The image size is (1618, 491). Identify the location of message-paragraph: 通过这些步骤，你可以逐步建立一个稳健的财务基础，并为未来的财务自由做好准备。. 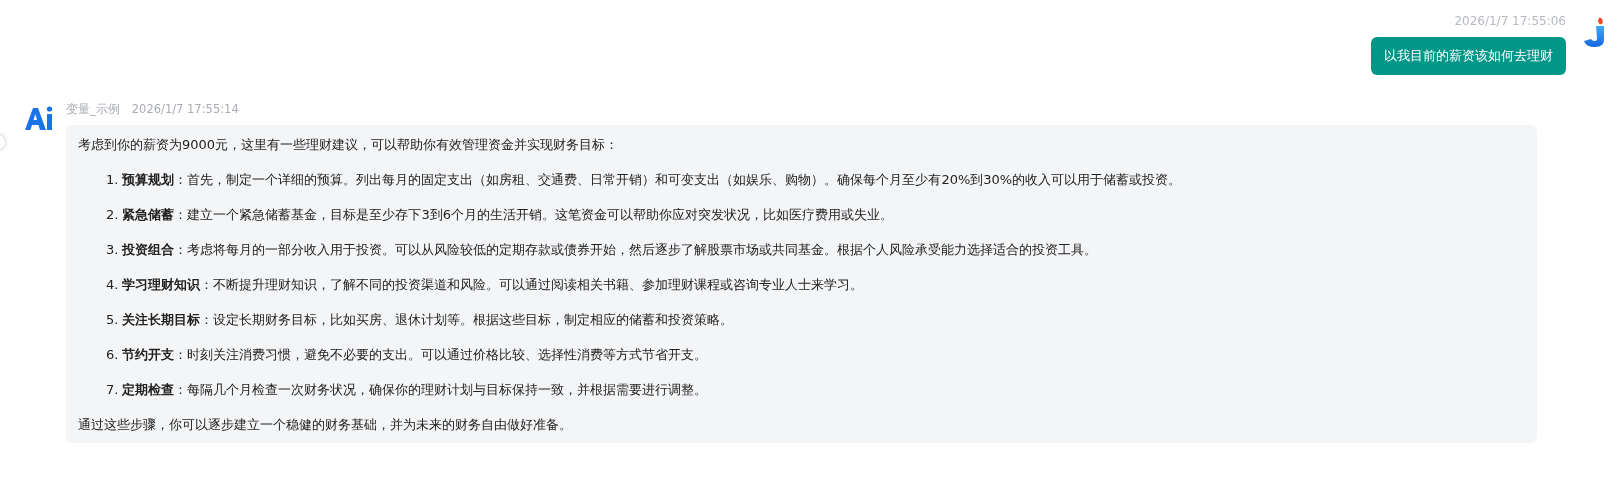
(325, 425).